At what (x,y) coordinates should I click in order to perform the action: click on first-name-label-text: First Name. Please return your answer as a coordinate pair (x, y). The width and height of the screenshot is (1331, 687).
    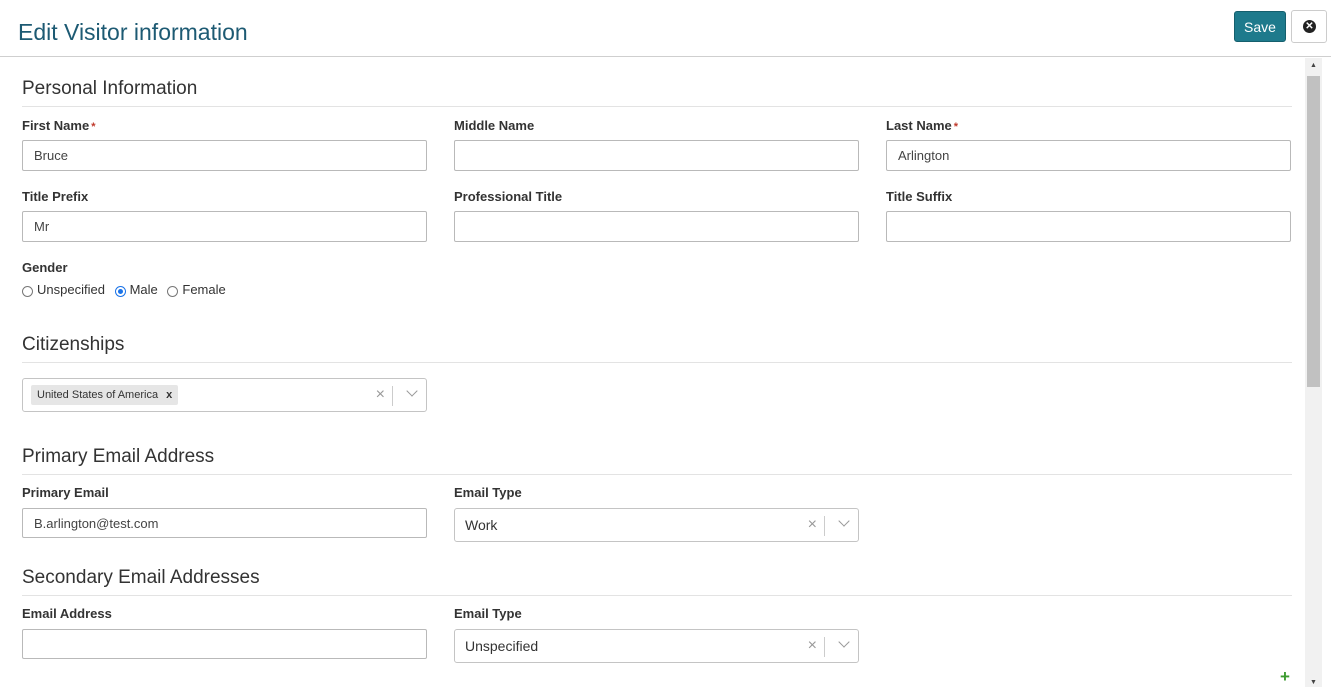
    Looking at the image, I should click on (56, 125).